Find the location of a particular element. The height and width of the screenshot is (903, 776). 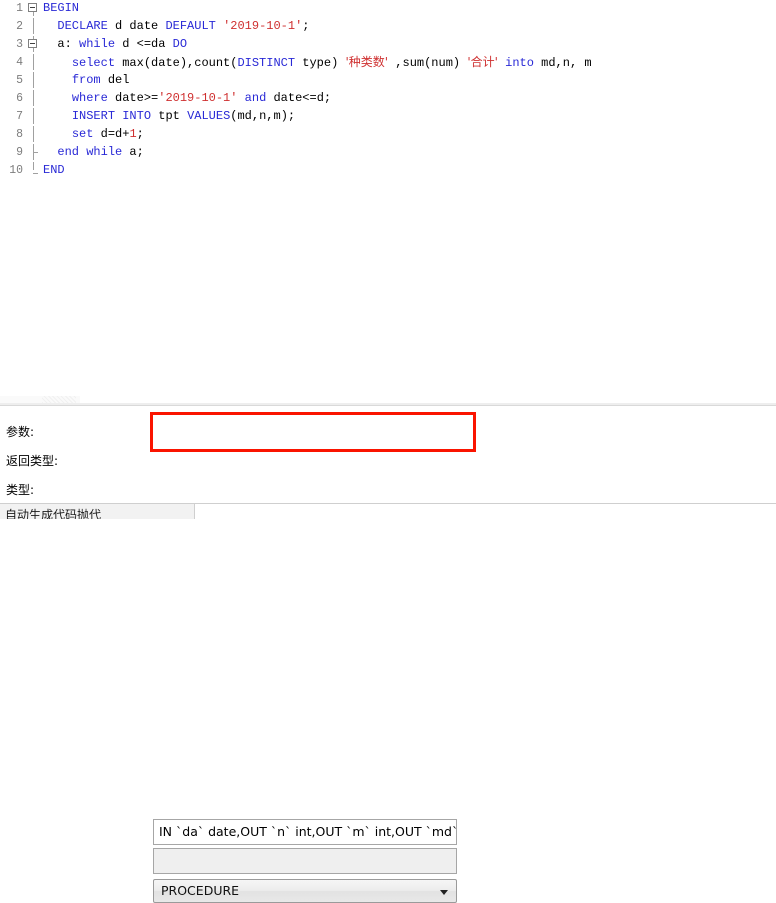

line-number: 3 is located at coordinates (19, 44).